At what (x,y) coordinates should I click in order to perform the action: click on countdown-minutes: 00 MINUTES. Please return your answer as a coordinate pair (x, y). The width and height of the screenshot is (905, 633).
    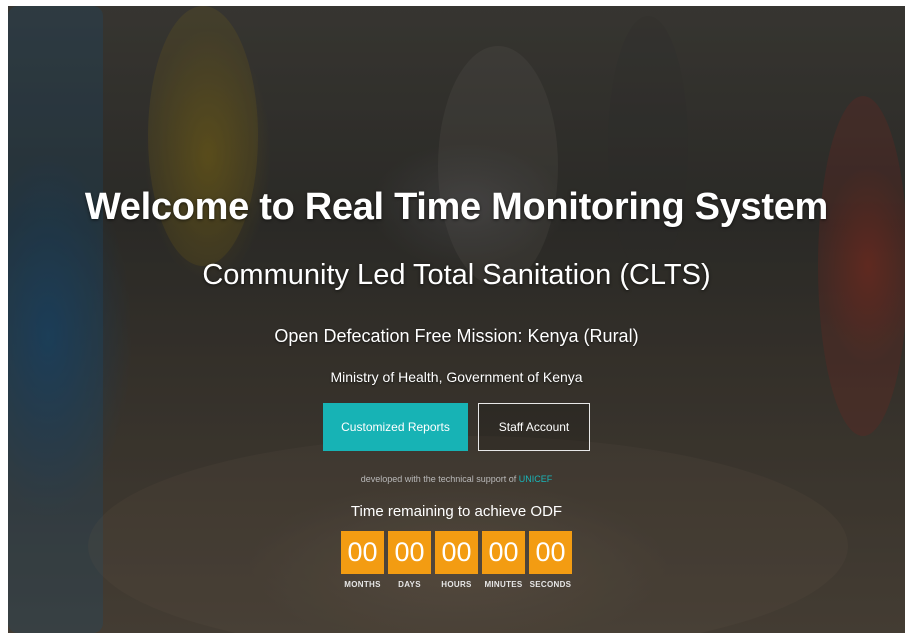
    Looking at the image, I should click on (503, 560).